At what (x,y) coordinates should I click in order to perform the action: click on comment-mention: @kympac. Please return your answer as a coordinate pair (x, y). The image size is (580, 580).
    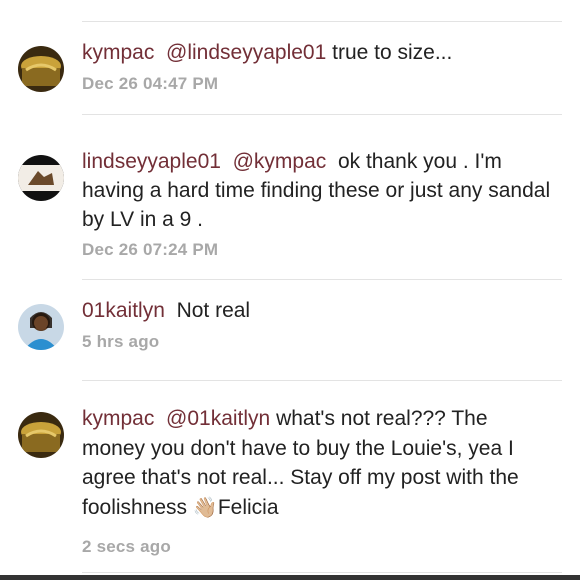
    Looking at the image, I should click on (280, 161).